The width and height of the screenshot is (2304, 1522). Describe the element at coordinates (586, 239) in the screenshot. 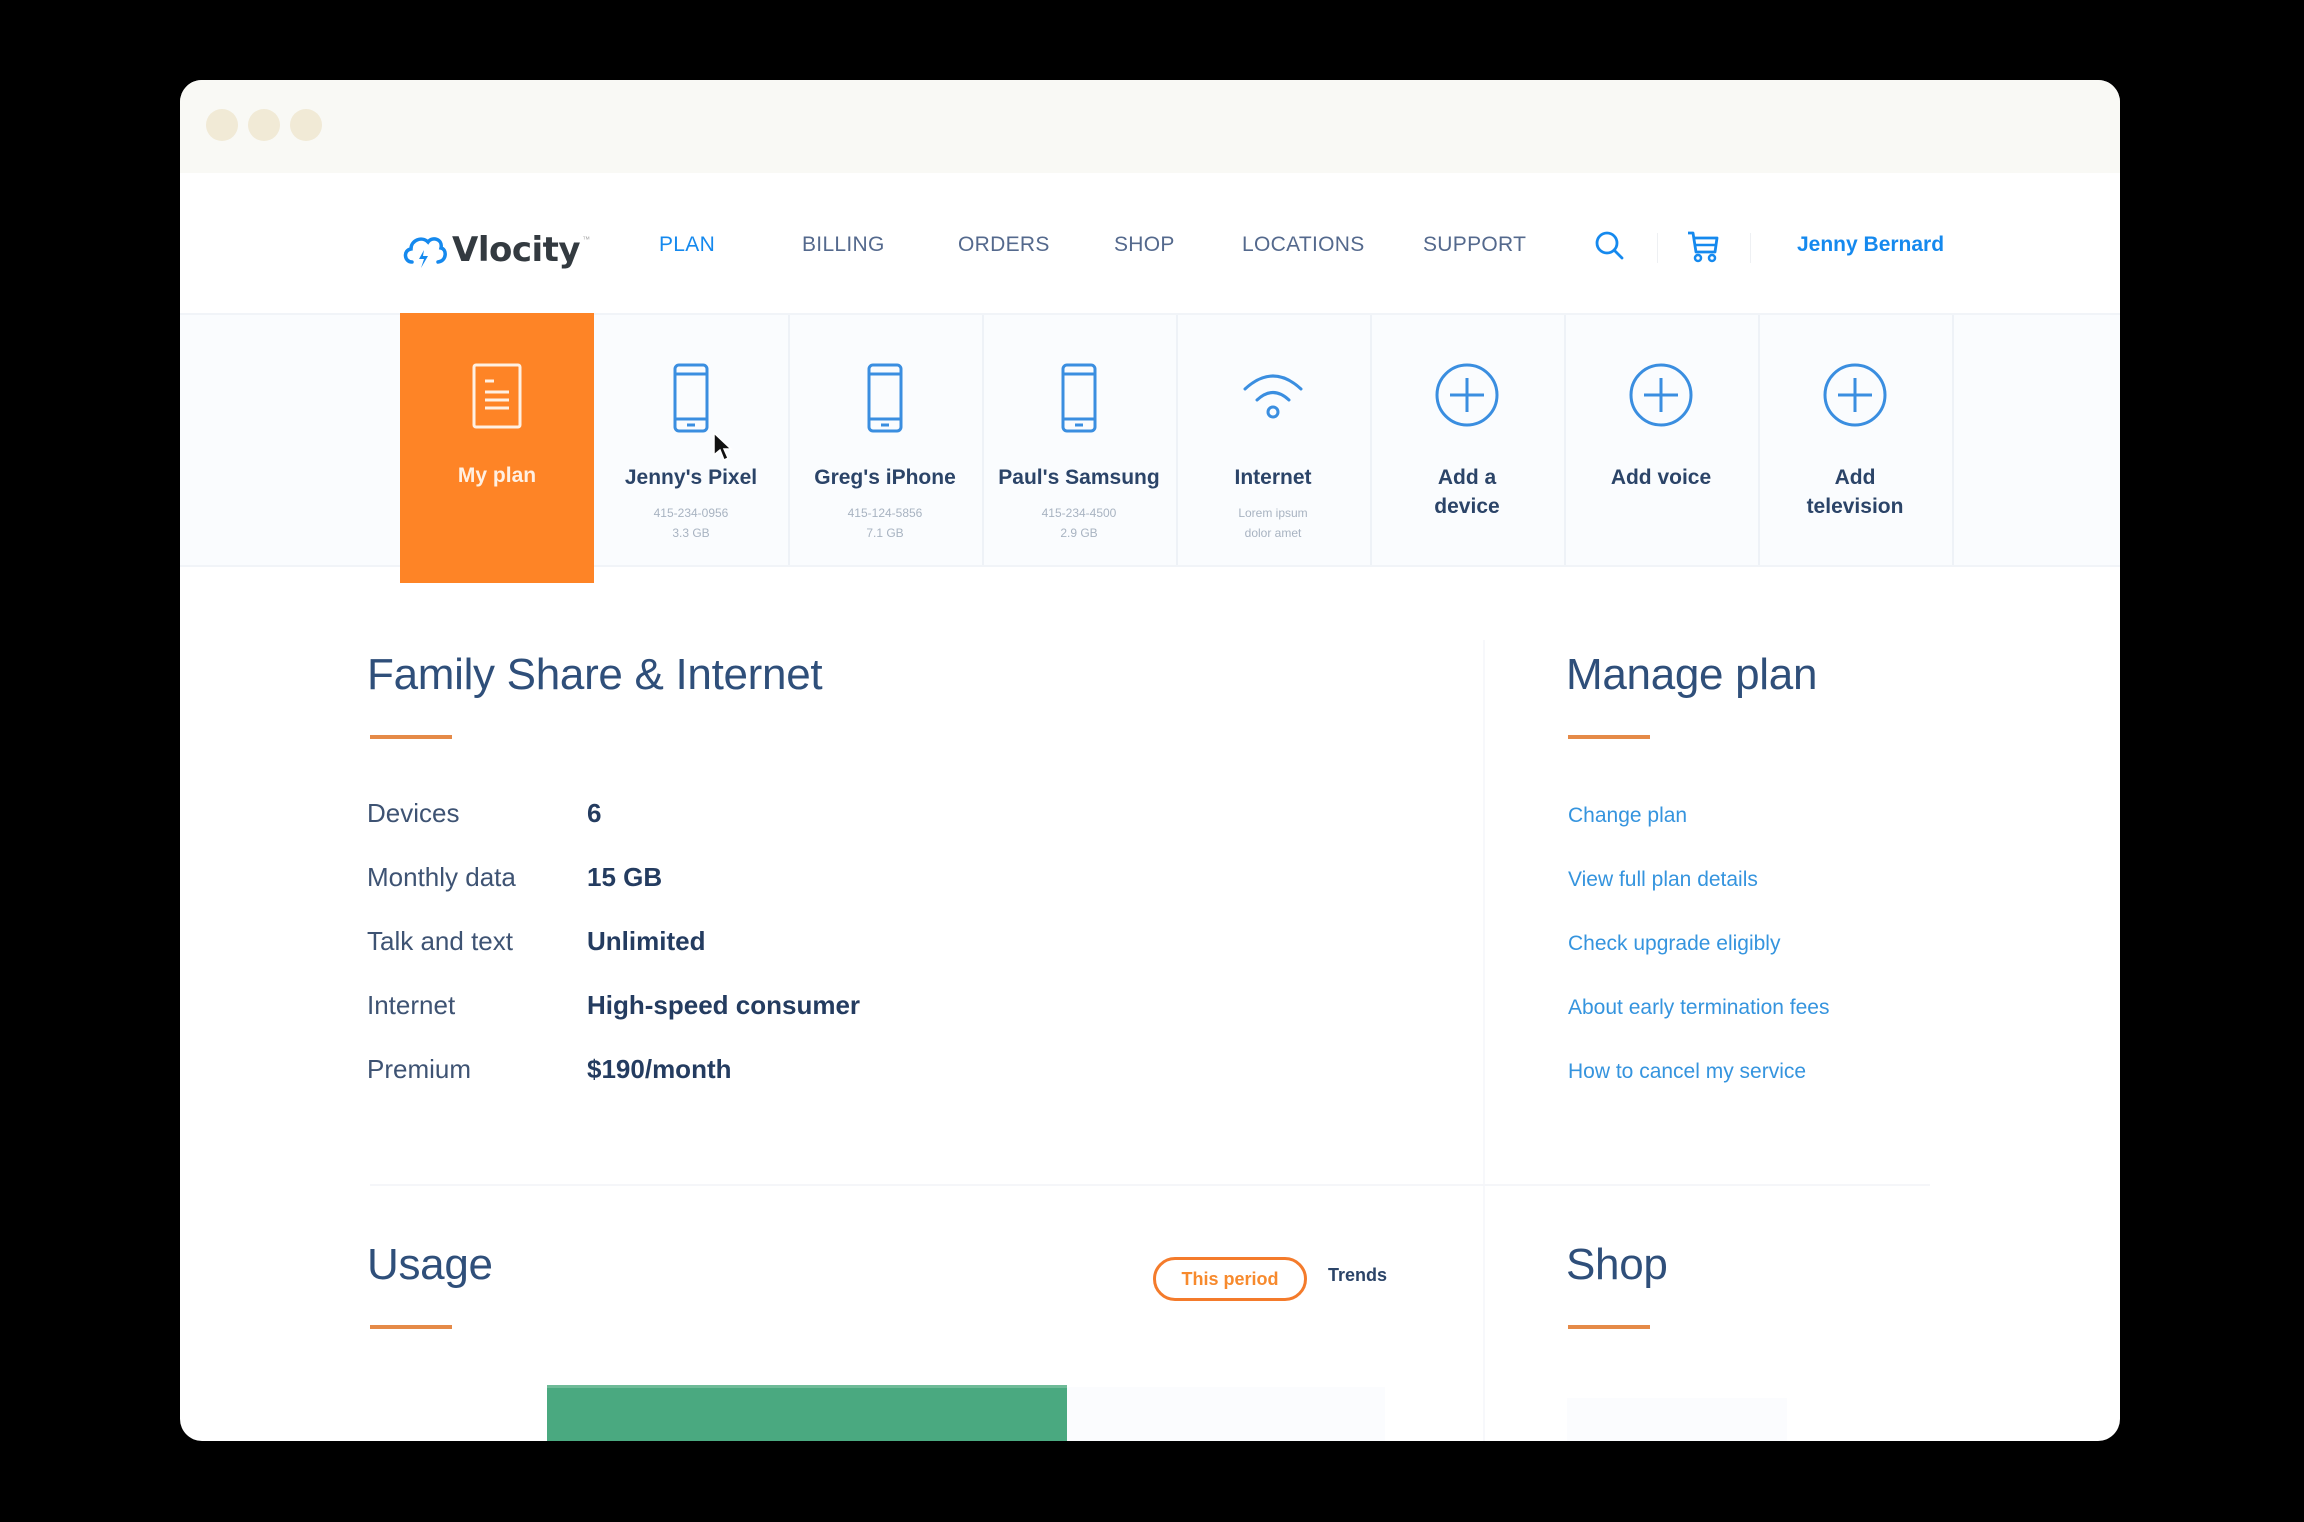

I see `logo-trademark: ™` at that location.